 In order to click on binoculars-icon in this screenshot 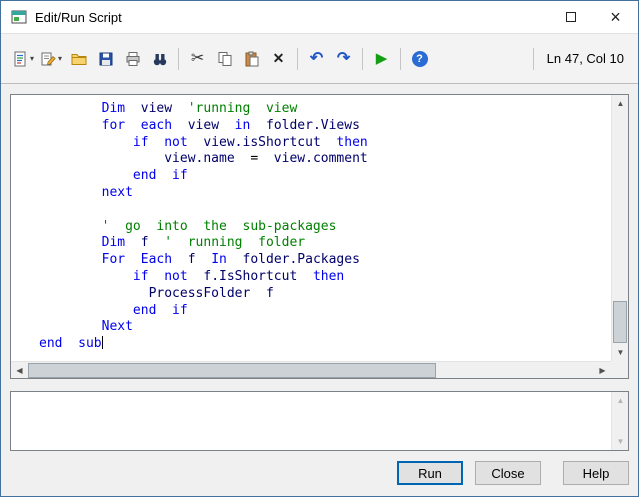, I will do `click(160, 59)`.